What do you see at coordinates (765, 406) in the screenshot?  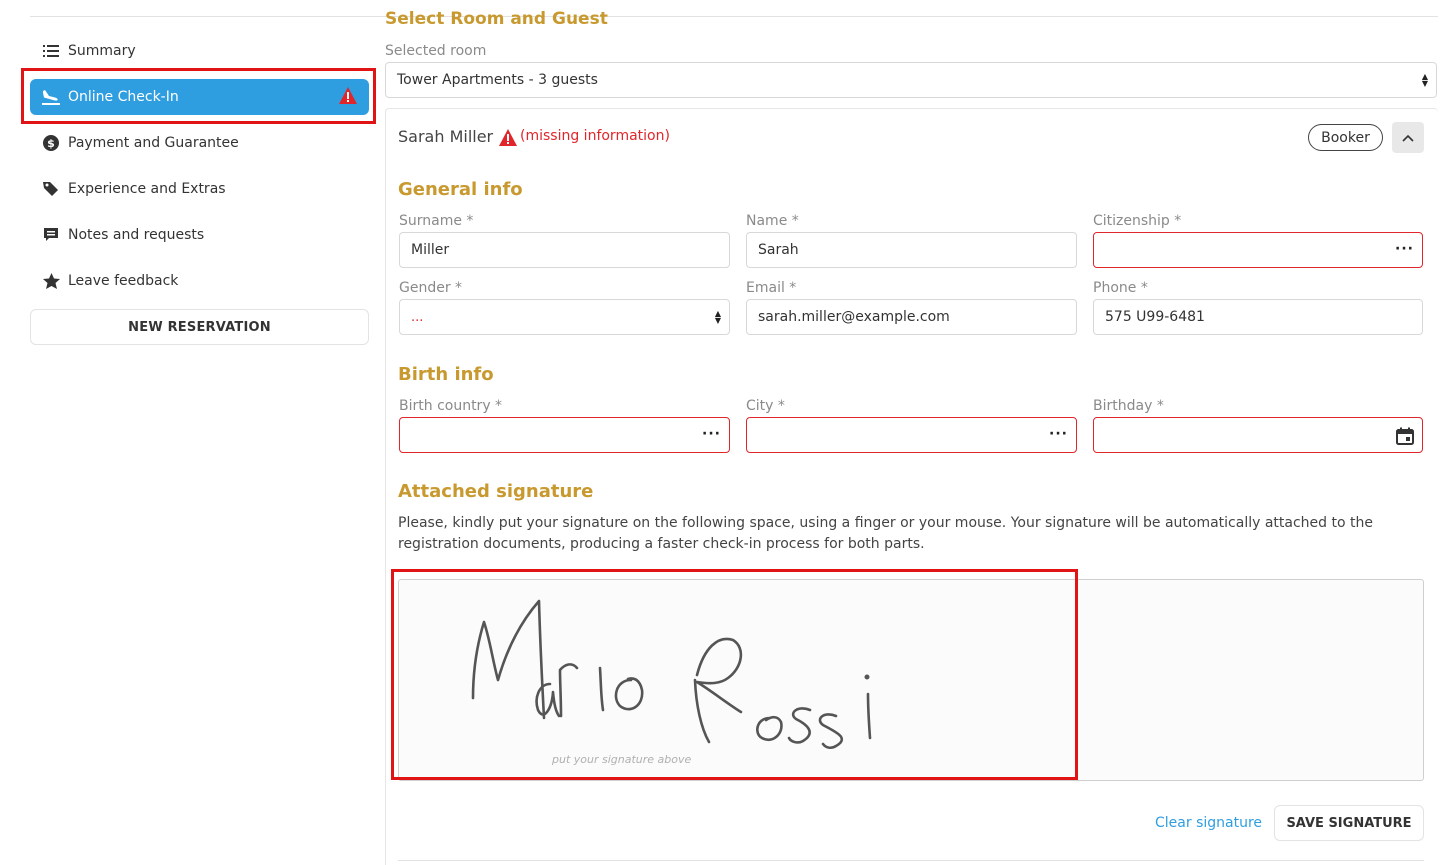 I see `city-label: City *` at bounding box center [765, 406].